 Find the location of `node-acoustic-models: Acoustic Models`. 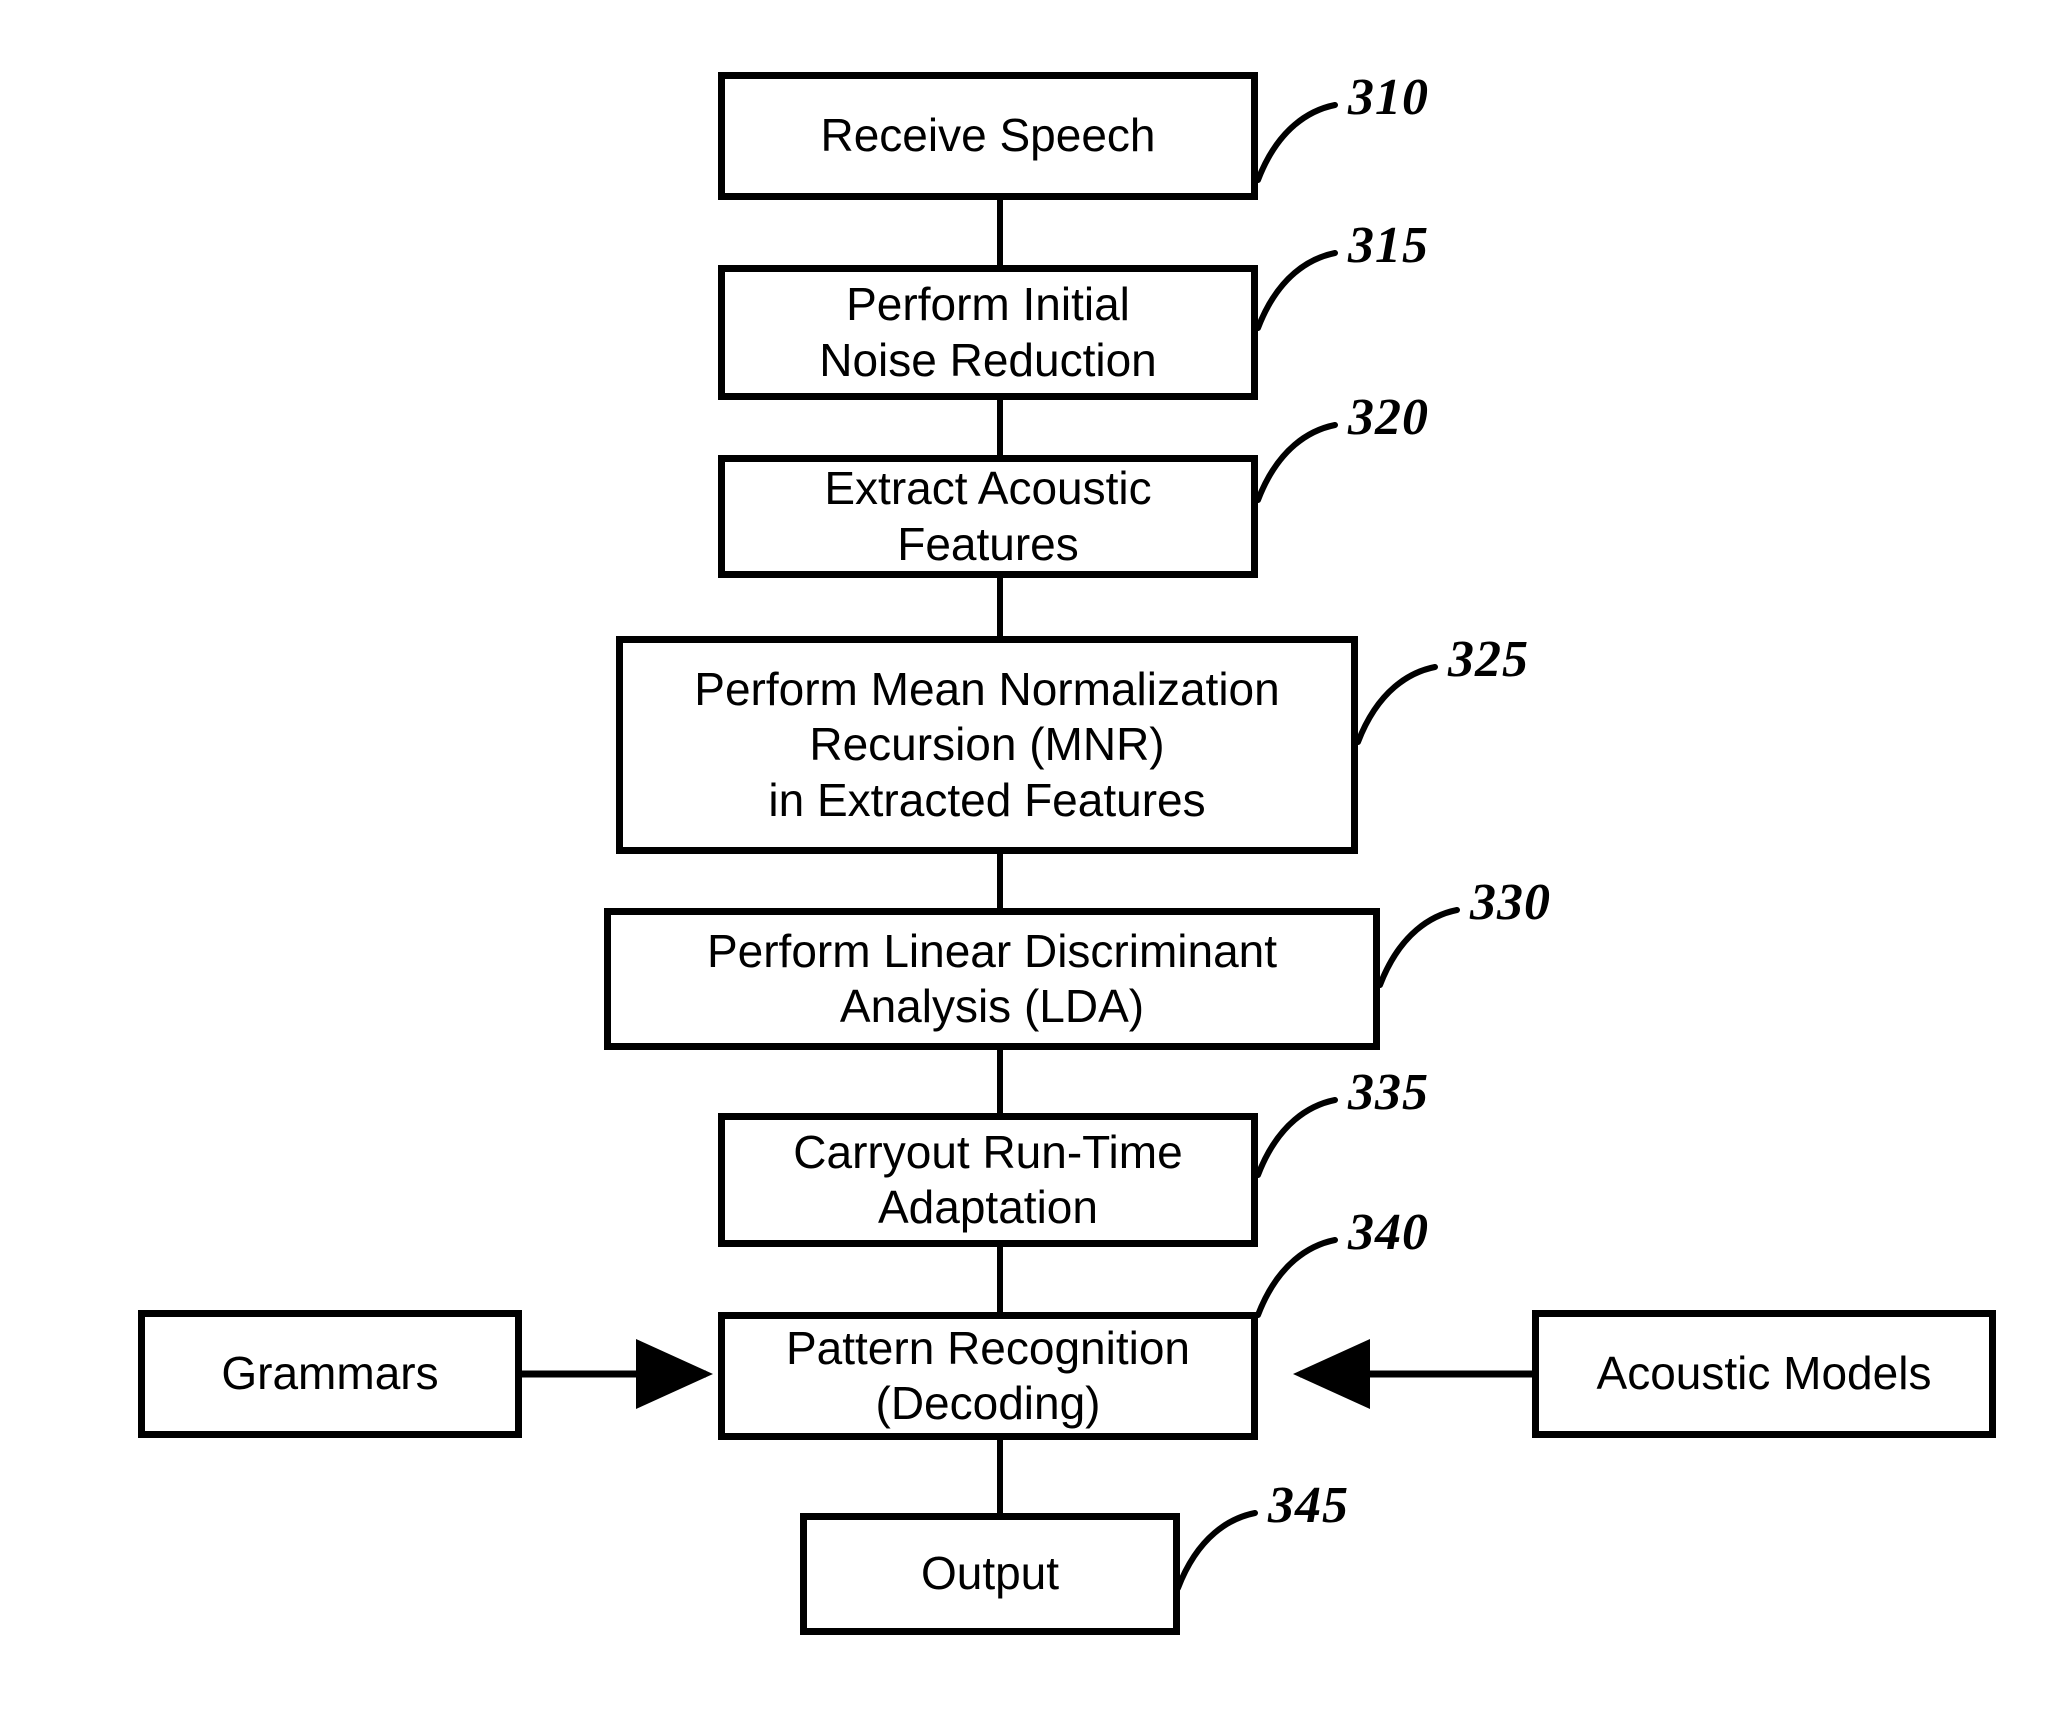

node-acoustic-models: Acoustic Models is located at coordinates (1764, 1374).